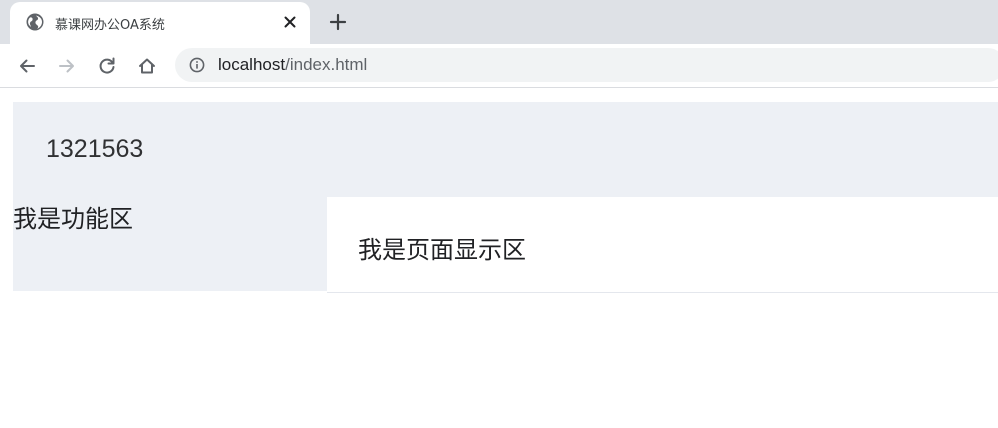 This screenshot has width=998, height=428. I want to click on function-area-text: 我是功能区, so click(73, 219).